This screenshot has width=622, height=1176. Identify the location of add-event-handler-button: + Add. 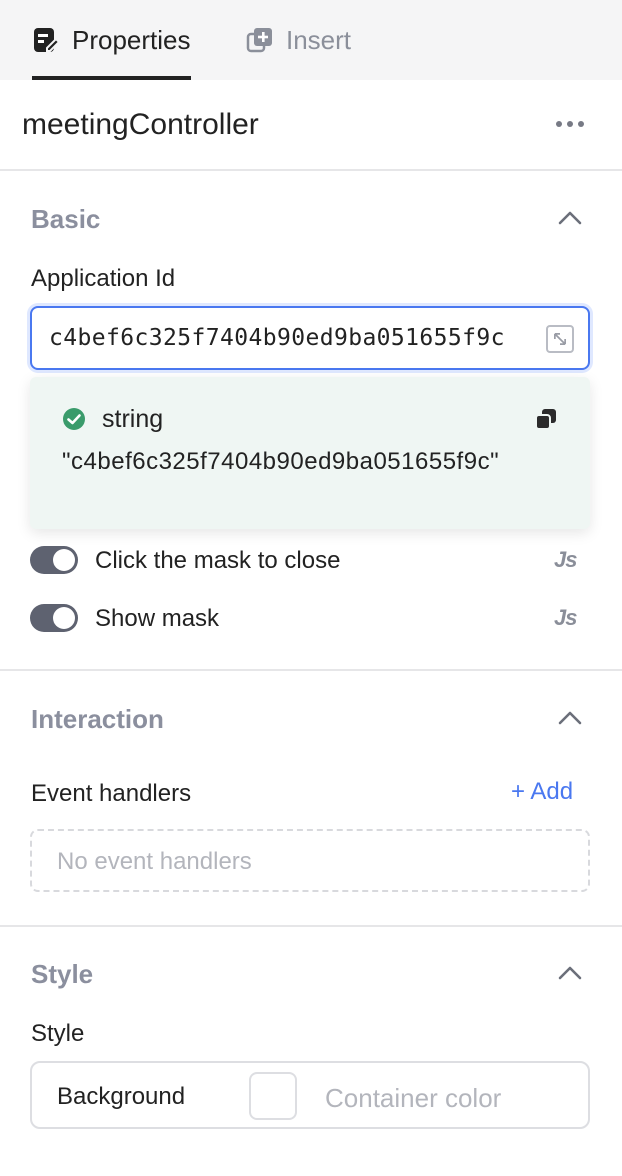
(542, 792).